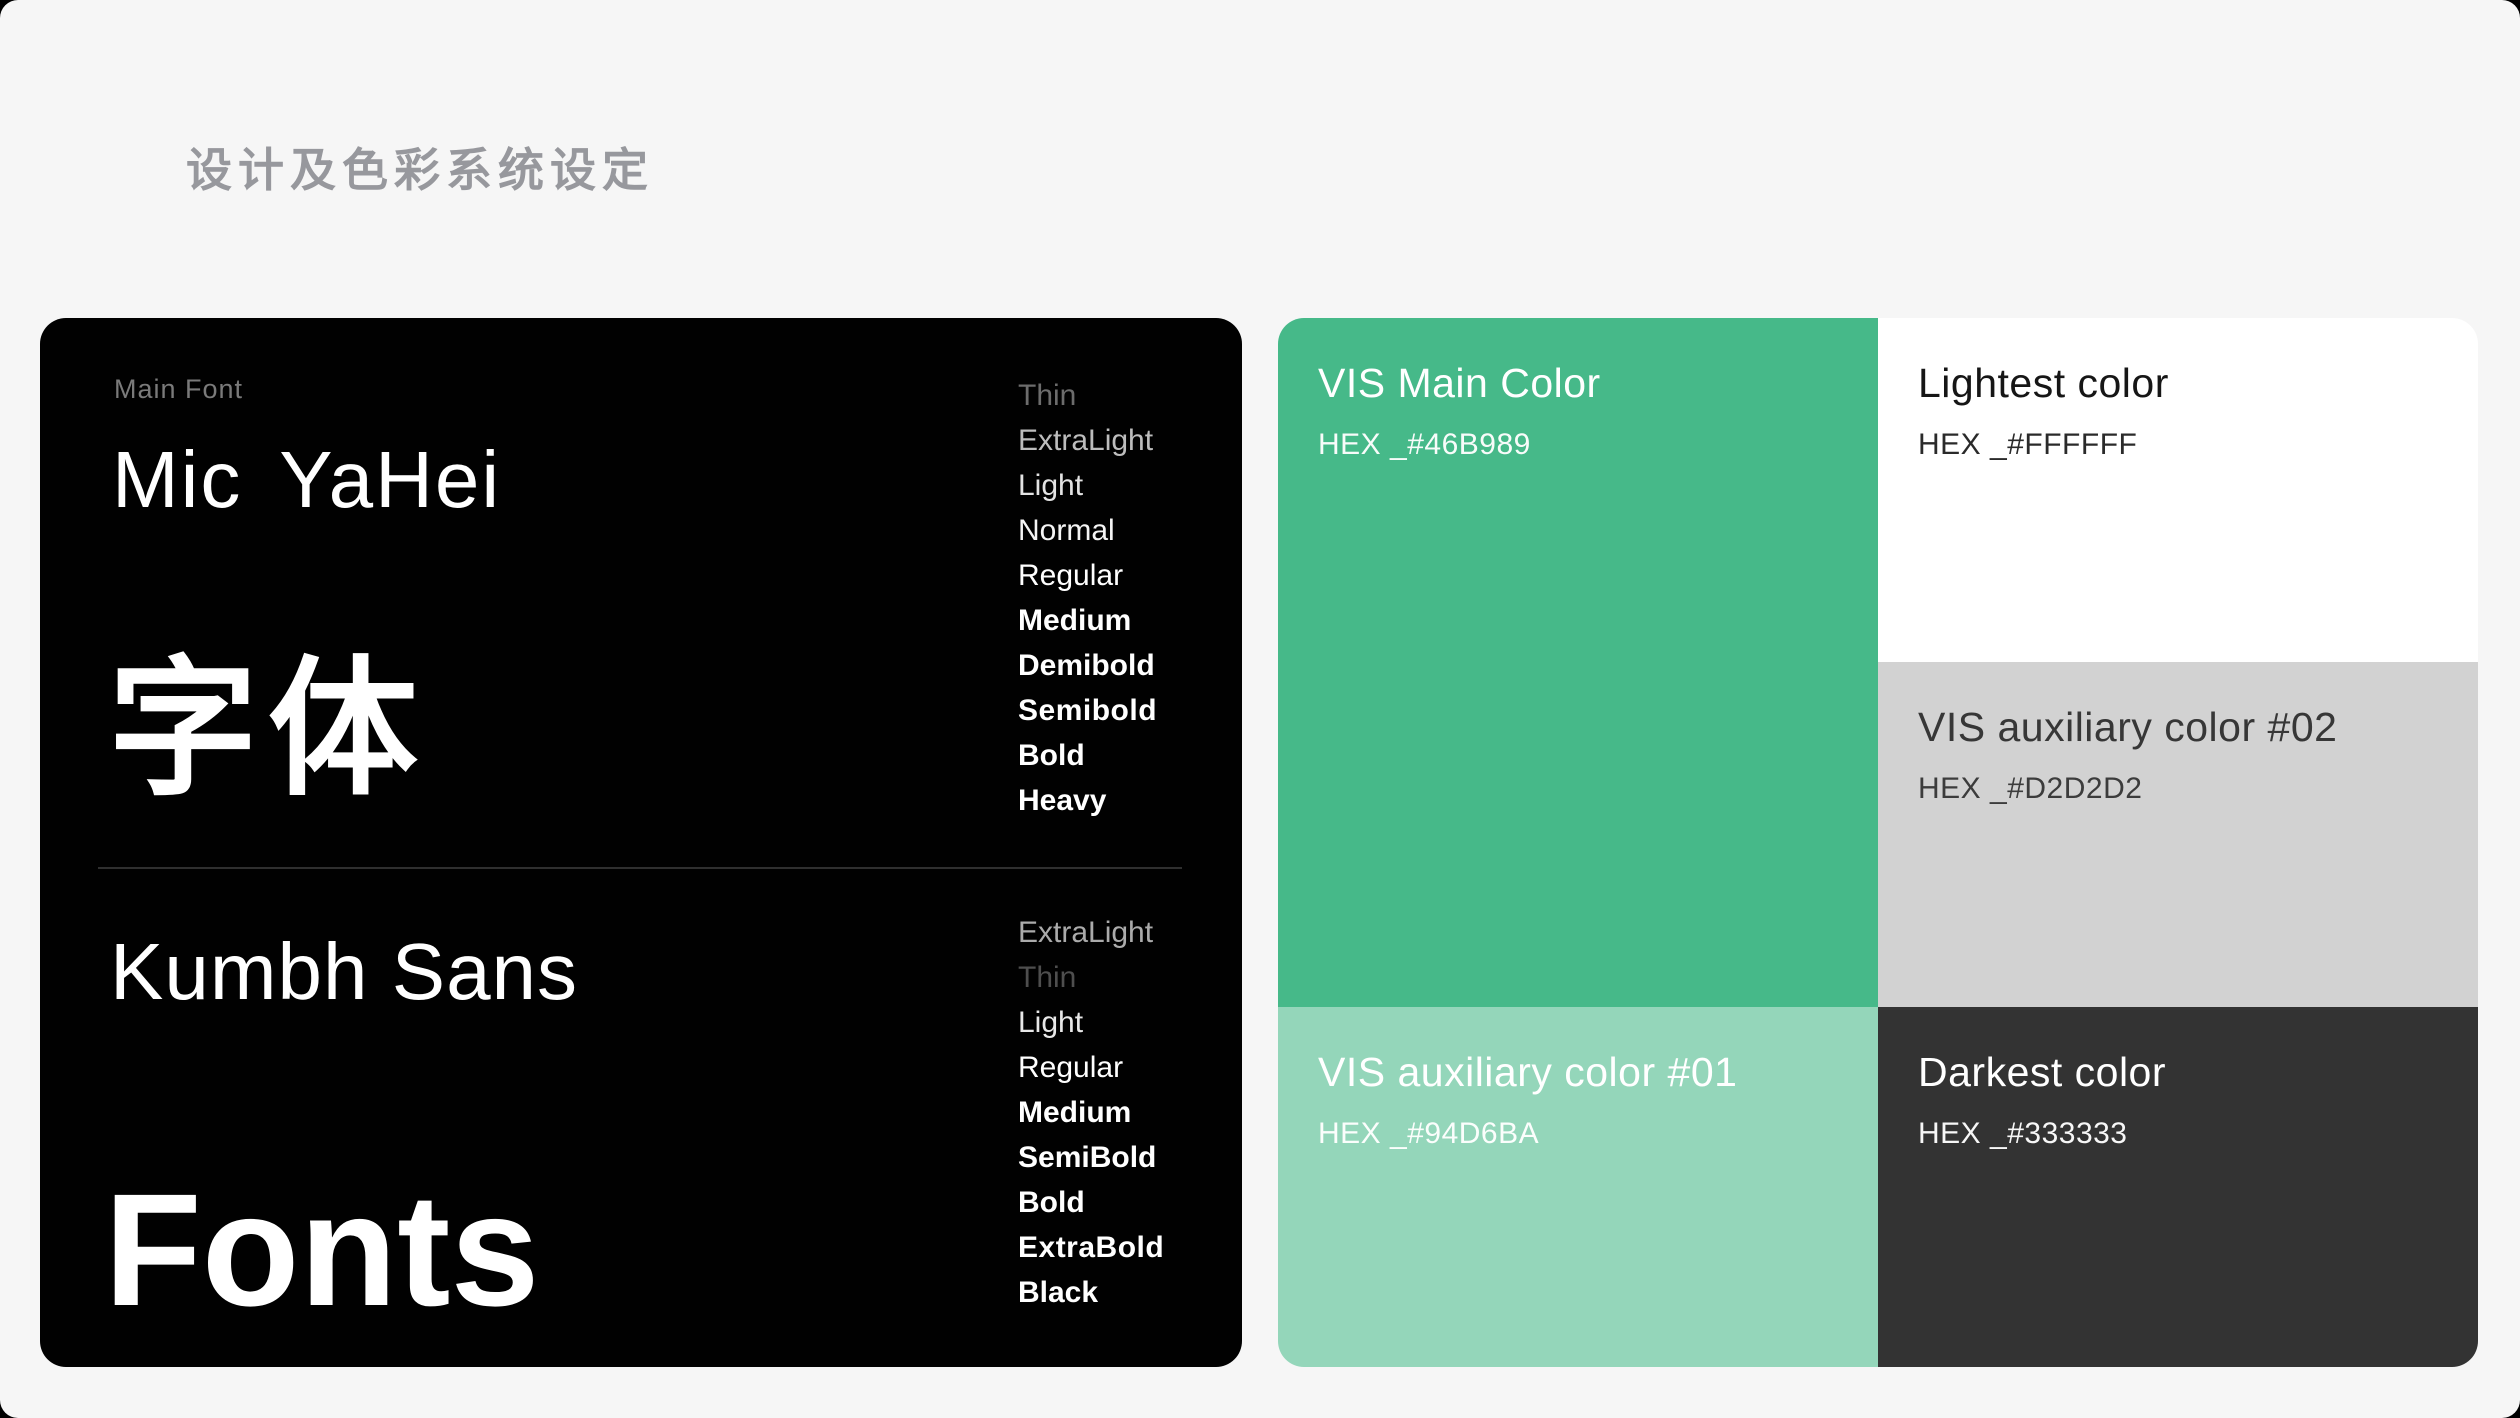 The width and height of the screenshot is (2520, 1418). Describe the element at coordinates (179, 389) in the screenshot. I see `main-font-label: Main Font` at that location.